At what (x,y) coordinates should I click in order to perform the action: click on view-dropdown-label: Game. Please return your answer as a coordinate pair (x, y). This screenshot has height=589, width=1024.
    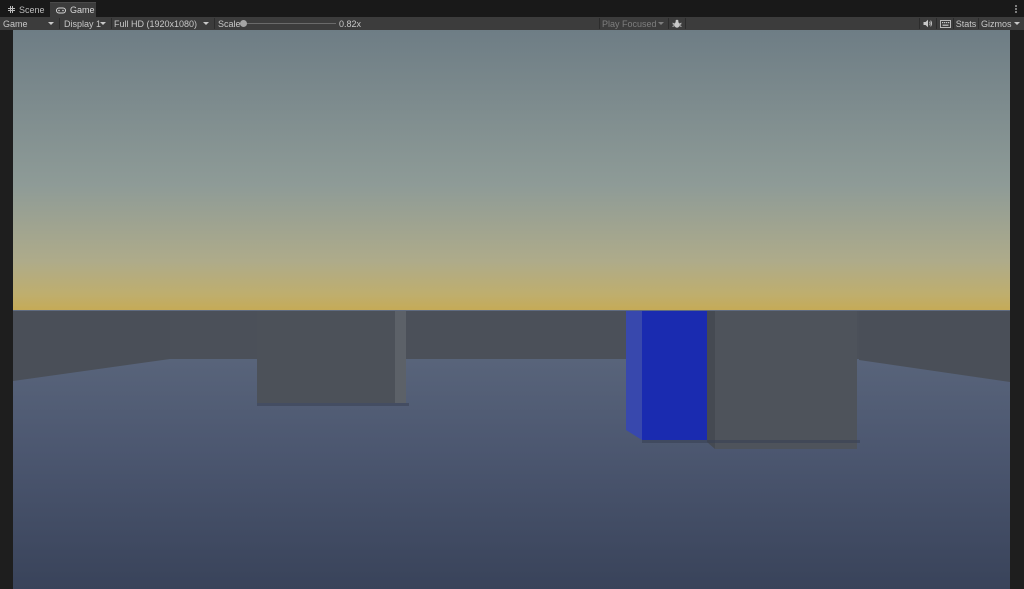
    Looking at the image, I should click on (15, 23).